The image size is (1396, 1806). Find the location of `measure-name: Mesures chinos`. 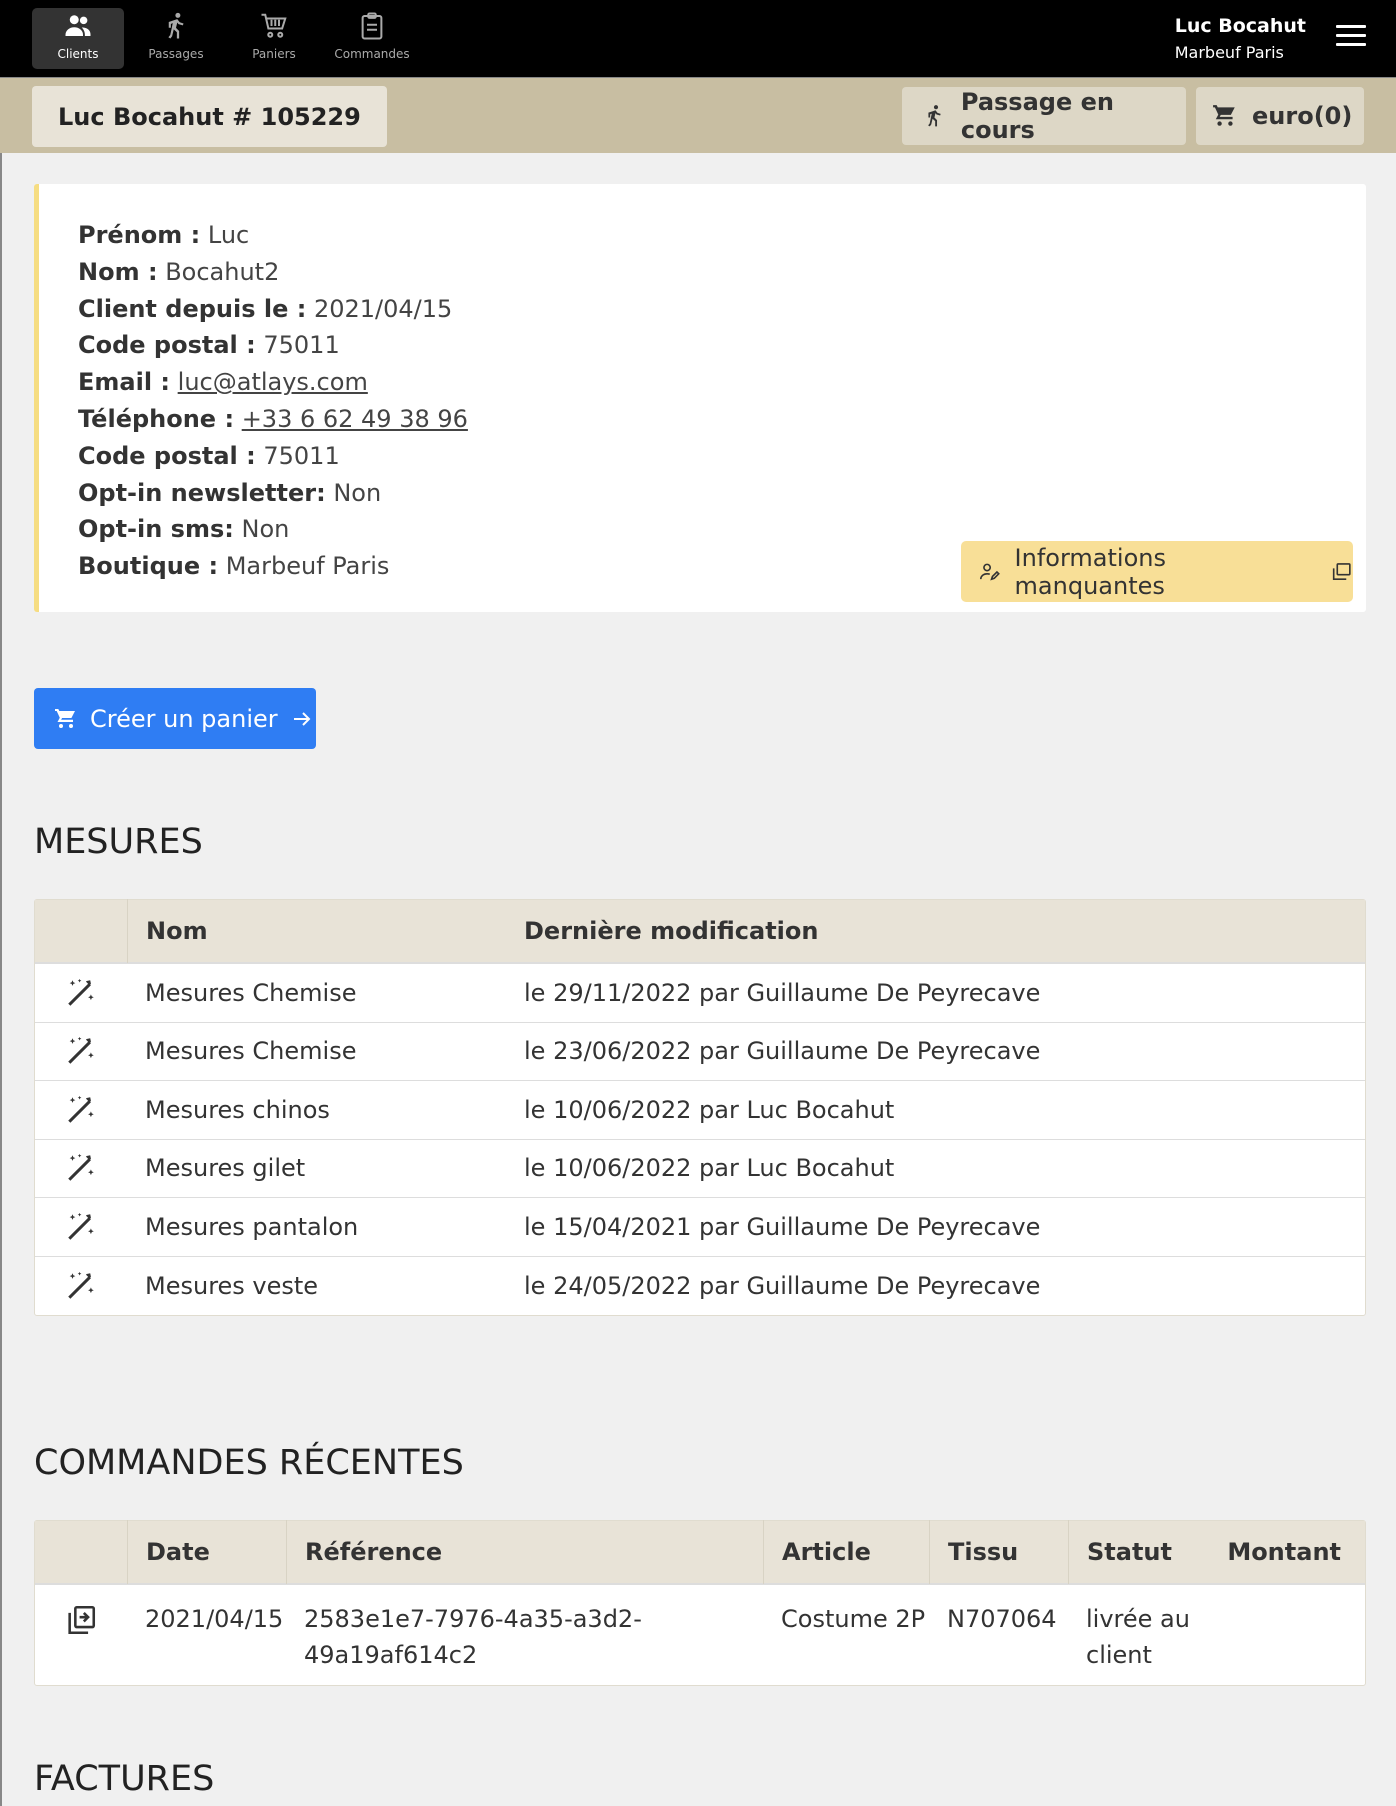

measure-name: Mesures chinos is located at coordinates (237, 1109).